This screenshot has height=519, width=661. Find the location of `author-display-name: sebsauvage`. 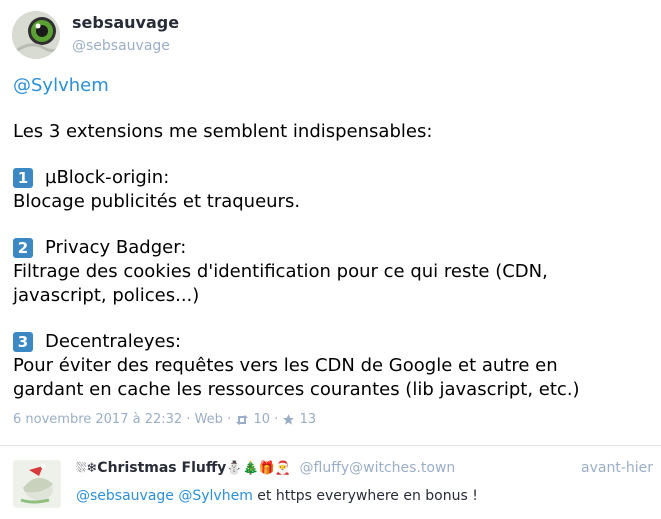

author-display-name: sebsauvage is located at coordinates (125, 22).